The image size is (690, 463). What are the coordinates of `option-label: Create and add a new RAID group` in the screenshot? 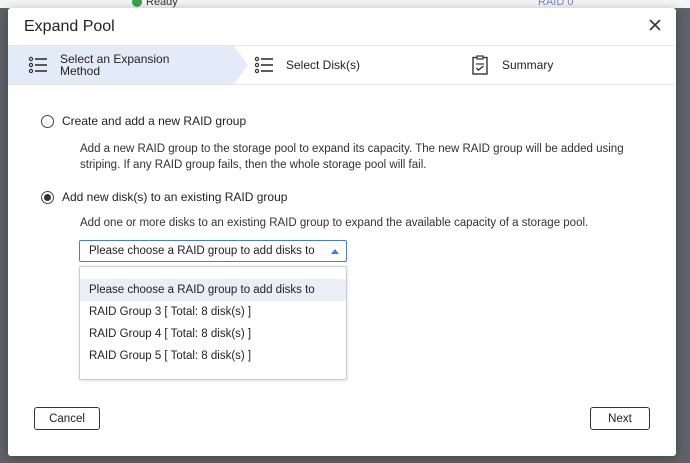 It's located at (154, 121).